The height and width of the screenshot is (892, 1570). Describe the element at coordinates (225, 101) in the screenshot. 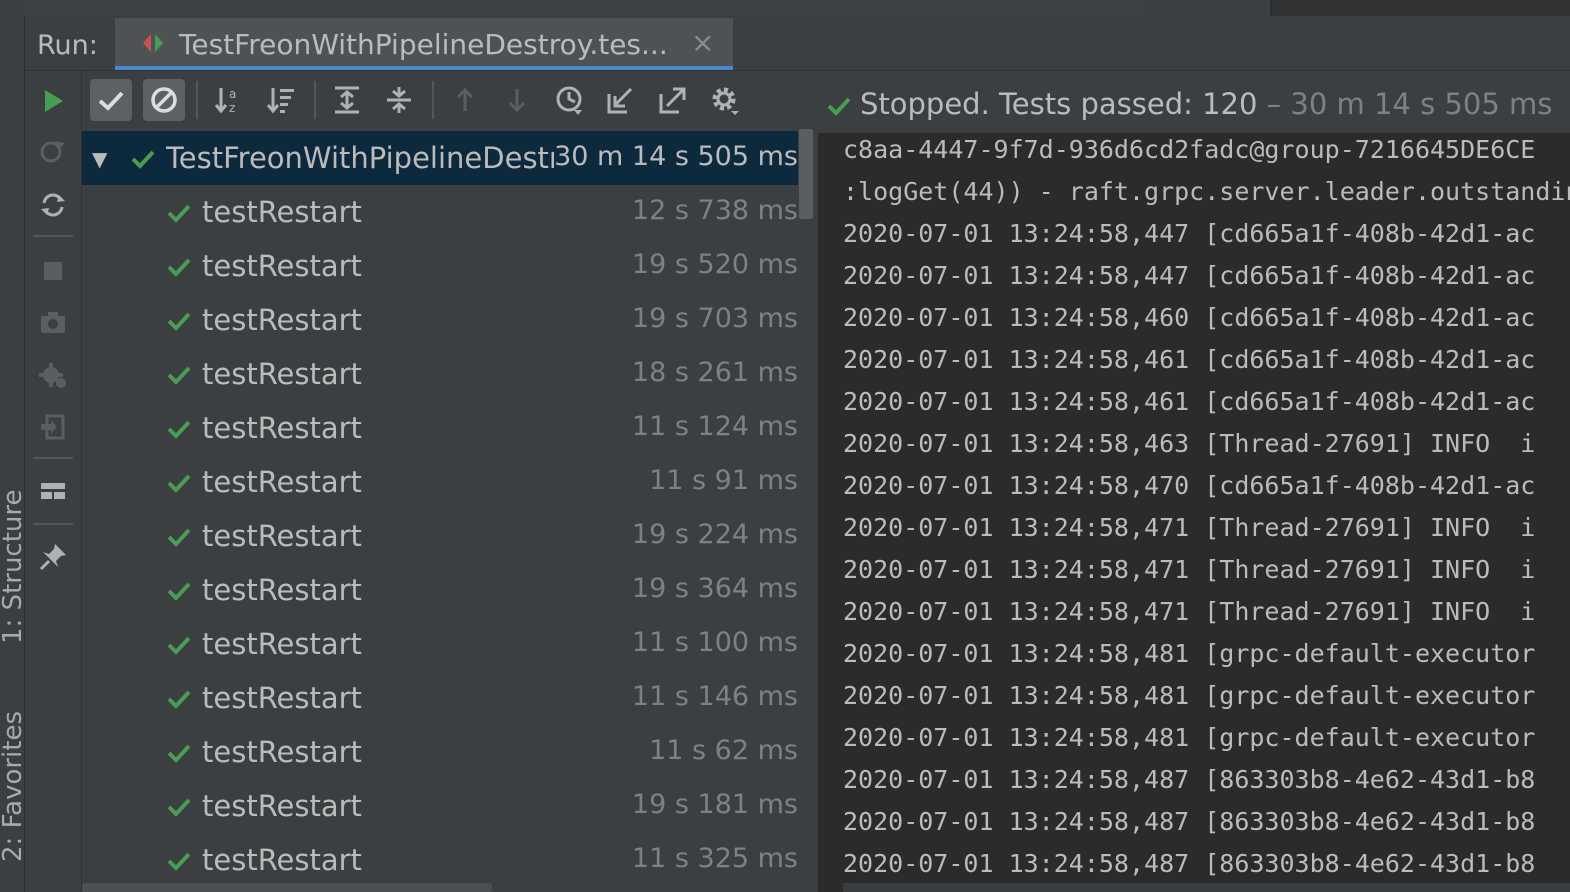

I see `sort-alpha-icon: az` at that location.